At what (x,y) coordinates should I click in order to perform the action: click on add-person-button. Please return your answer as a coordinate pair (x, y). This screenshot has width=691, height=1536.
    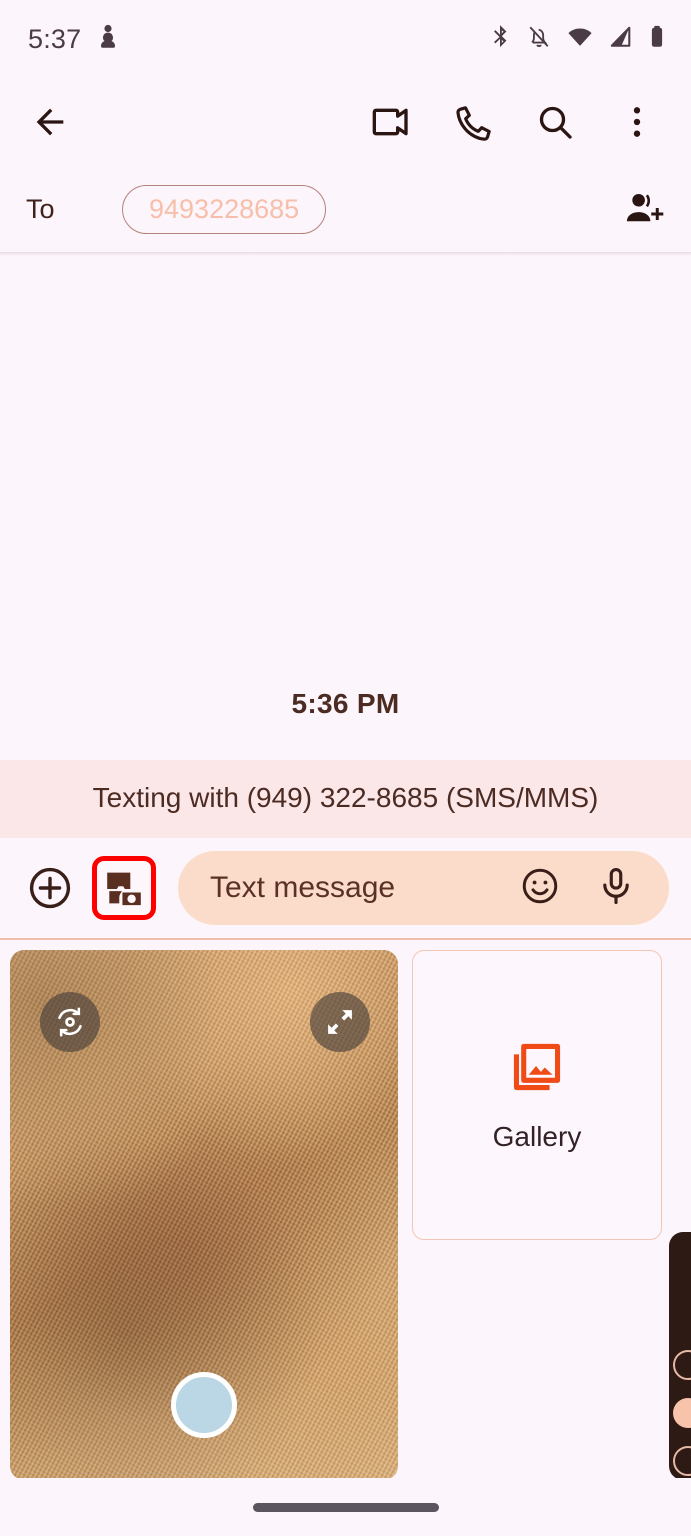
    Looking at the image, I should click on (643, 209).